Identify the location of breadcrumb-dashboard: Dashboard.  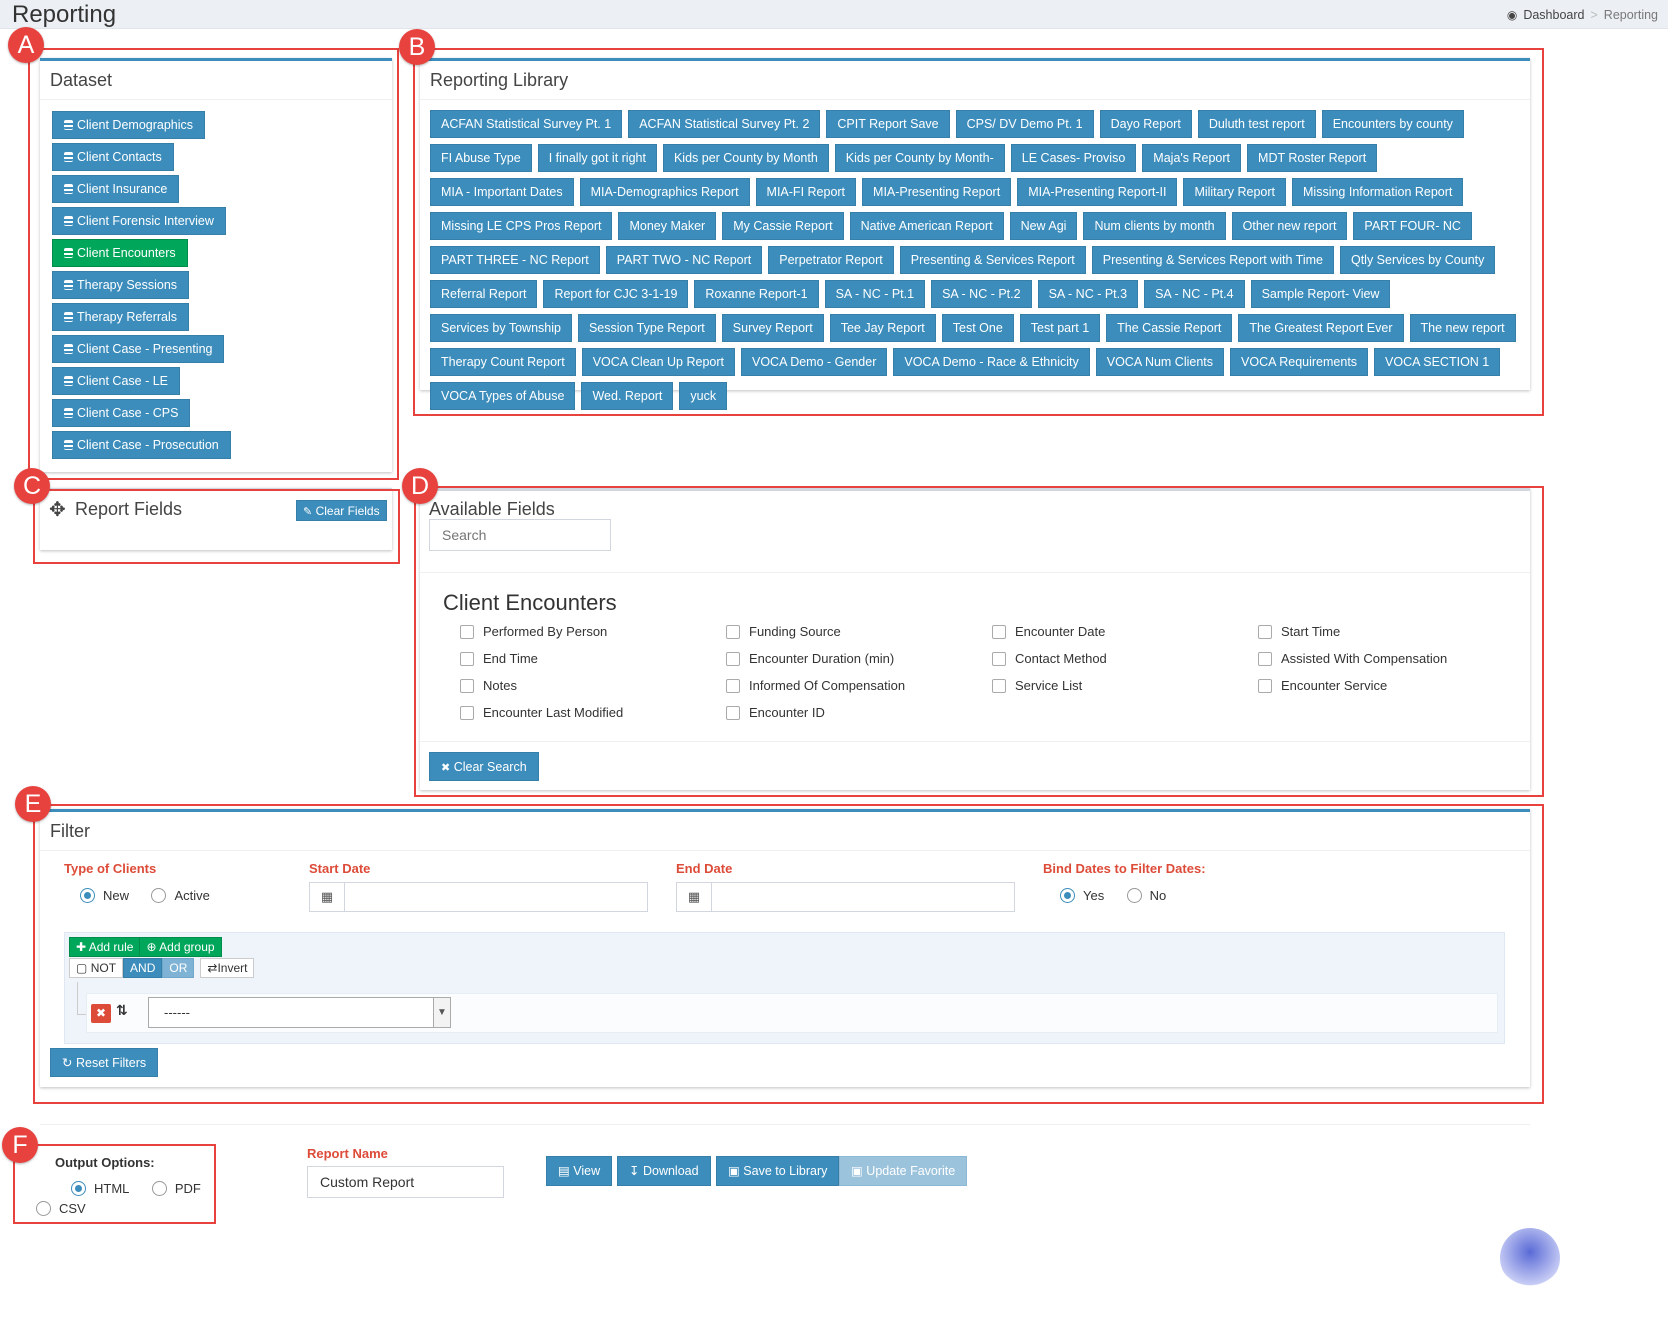
(1553, 15).